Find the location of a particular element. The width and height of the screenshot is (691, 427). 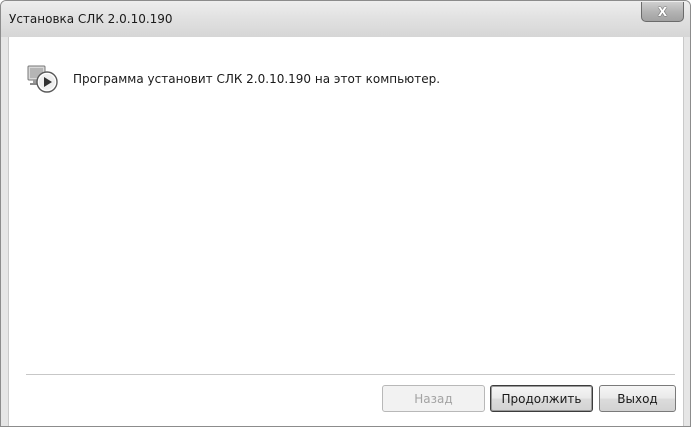

continue-button: Продолжить is located at coordinates (541, 398).